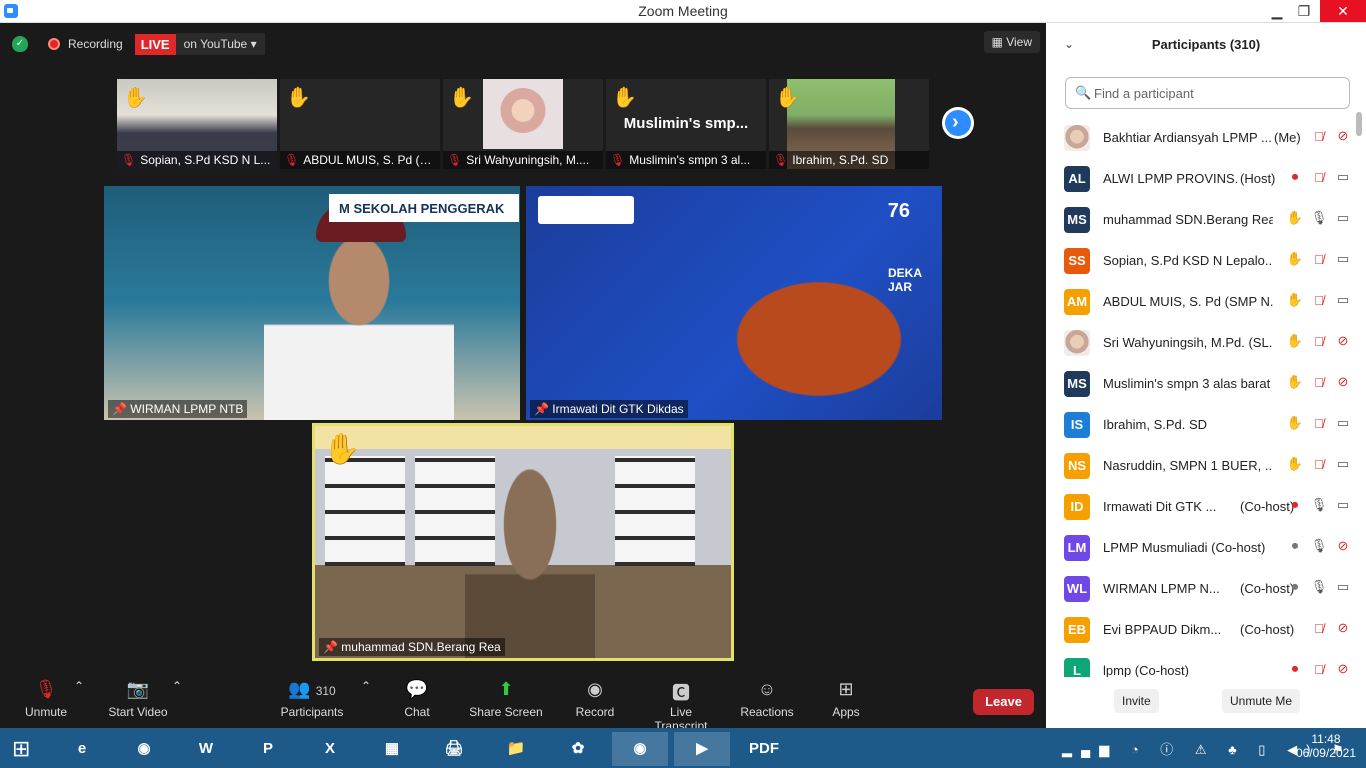  I want to click on taskbar-app-icon: ▶, so click(702, 749).